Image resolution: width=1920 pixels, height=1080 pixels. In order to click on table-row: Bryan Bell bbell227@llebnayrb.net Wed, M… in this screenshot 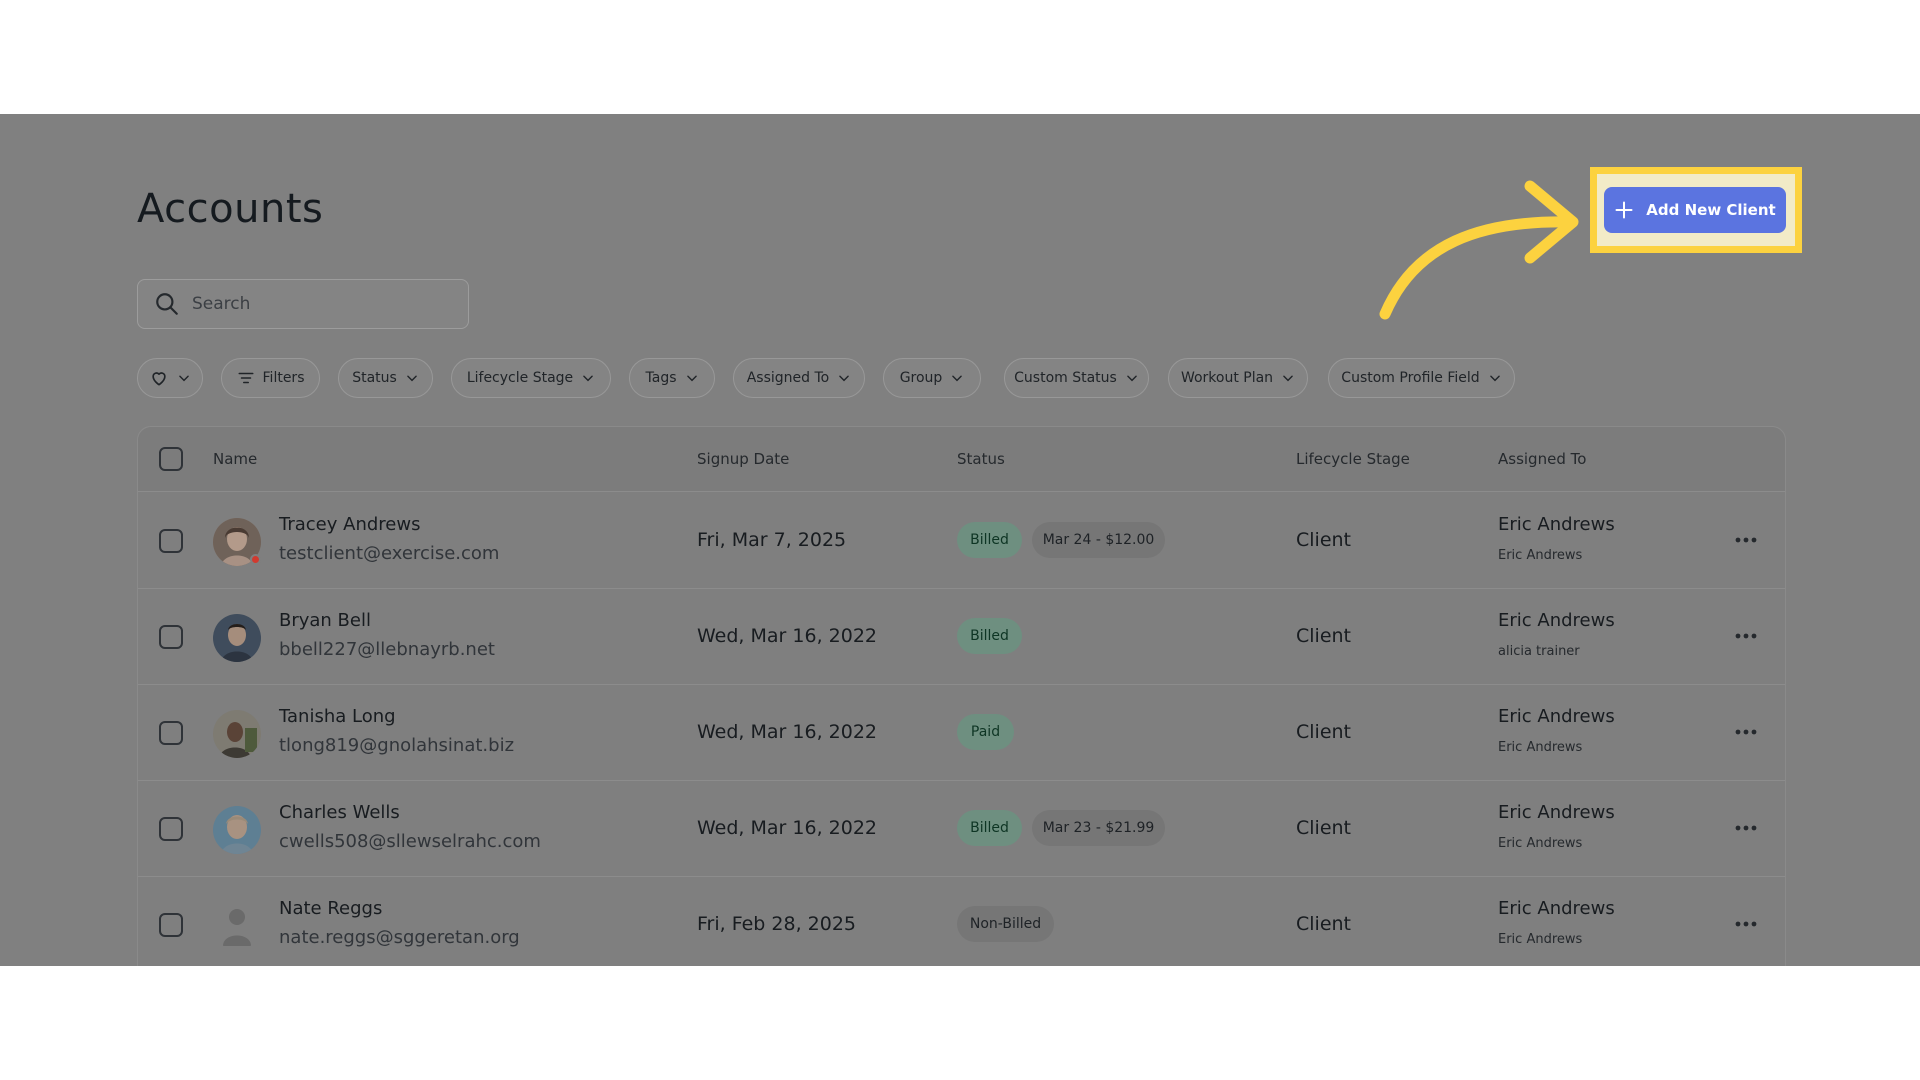, I will do `click(961, 637)`.